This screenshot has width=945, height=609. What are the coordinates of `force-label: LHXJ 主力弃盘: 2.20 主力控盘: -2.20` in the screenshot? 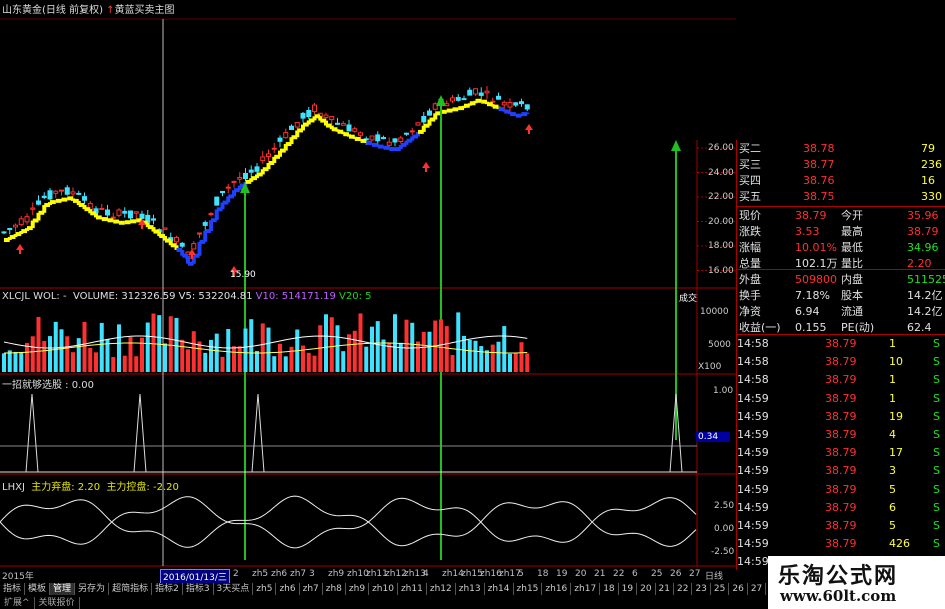 It's located at (90, 487).